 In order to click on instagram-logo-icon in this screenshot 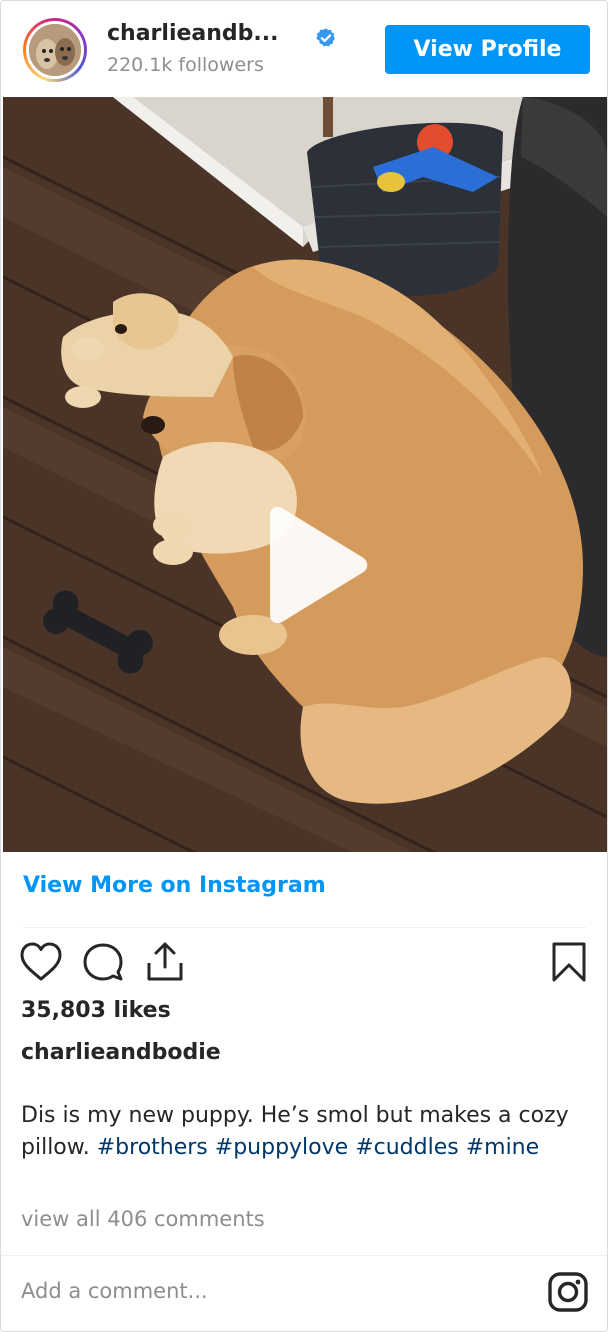, I will do `click(568, 1292)`.